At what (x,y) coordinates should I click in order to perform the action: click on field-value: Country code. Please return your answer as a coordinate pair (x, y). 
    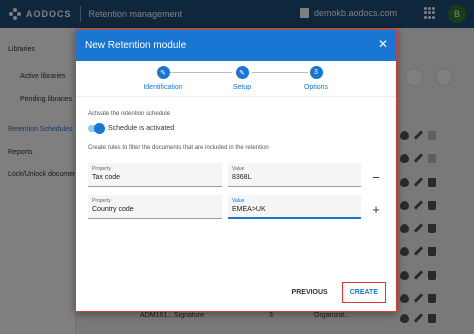
    Looking at the image, I should click on (113, 209).